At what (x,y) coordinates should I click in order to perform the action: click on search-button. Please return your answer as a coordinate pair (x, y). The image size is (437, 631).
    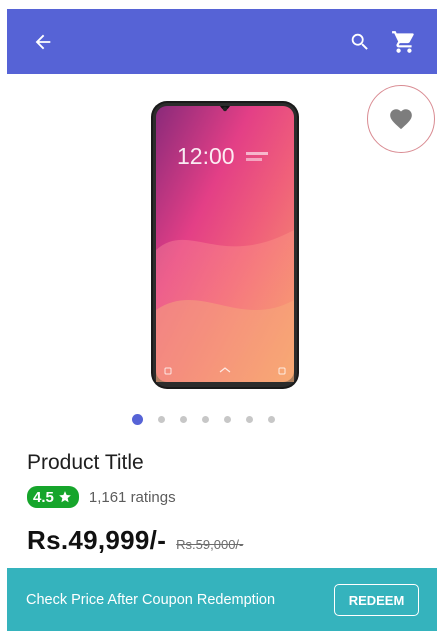
    Looking at the image, I should click on (360, 41).